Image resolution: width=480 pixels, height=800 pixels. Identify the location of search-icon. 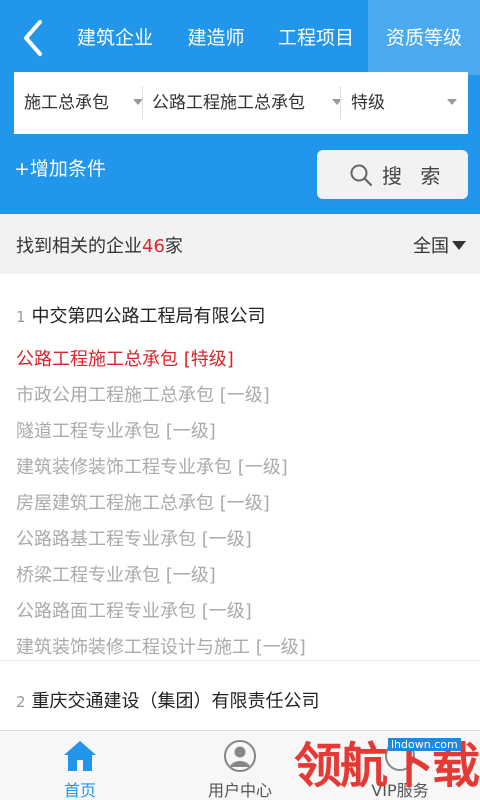
(361, 175).